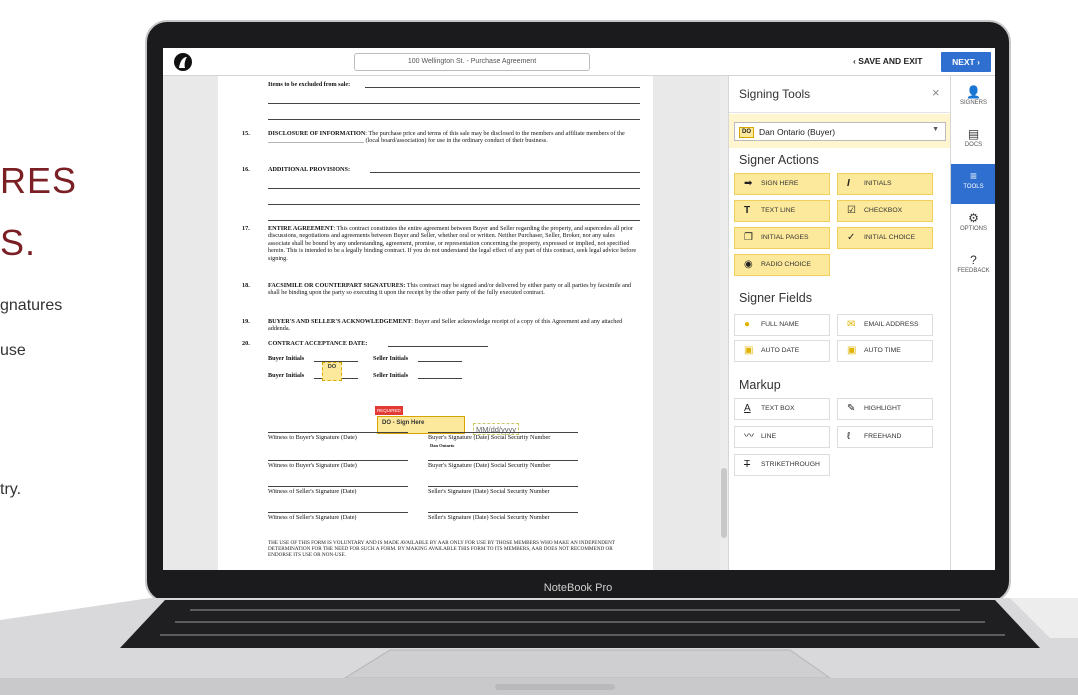  Describe the element at coordinates (442, 445) in the screenshot. I see `signer-name-text: Dan Ontario` at that location.